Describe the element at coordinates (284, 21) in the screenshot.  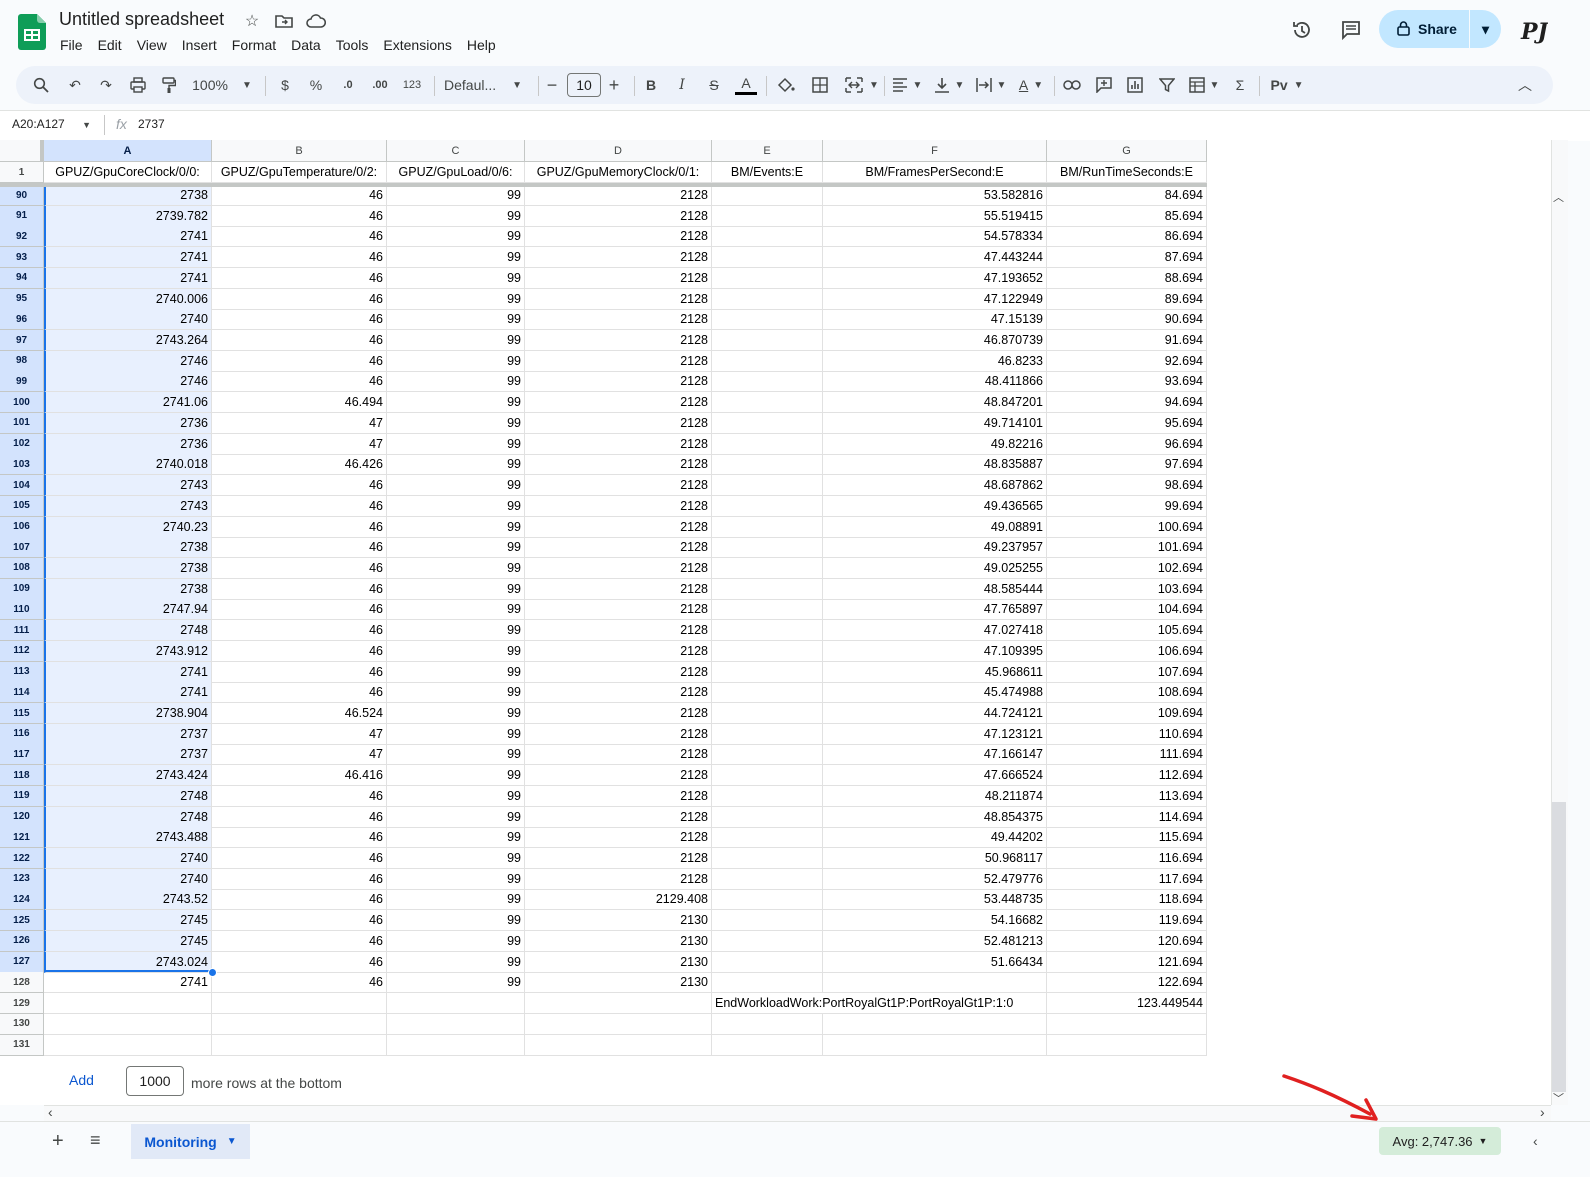
I see `move-folder-icon` at that location.